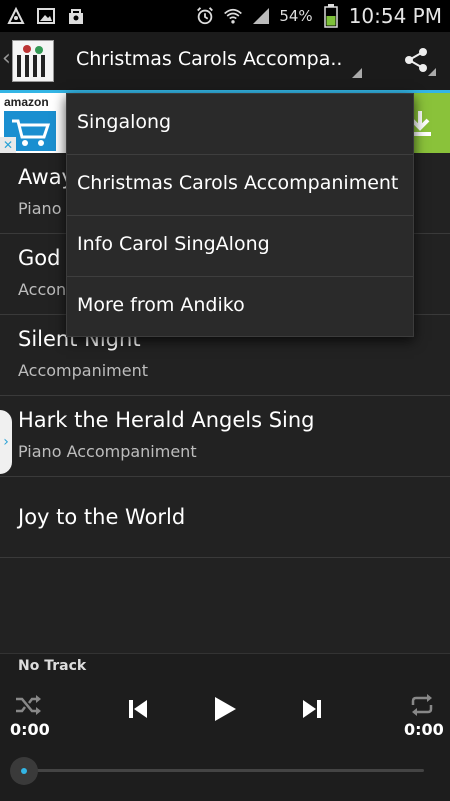  What do you see at coordinates (424, 729) in the screenshot?
I see `duration-time: 0:00` at bounding box center [424, 729].